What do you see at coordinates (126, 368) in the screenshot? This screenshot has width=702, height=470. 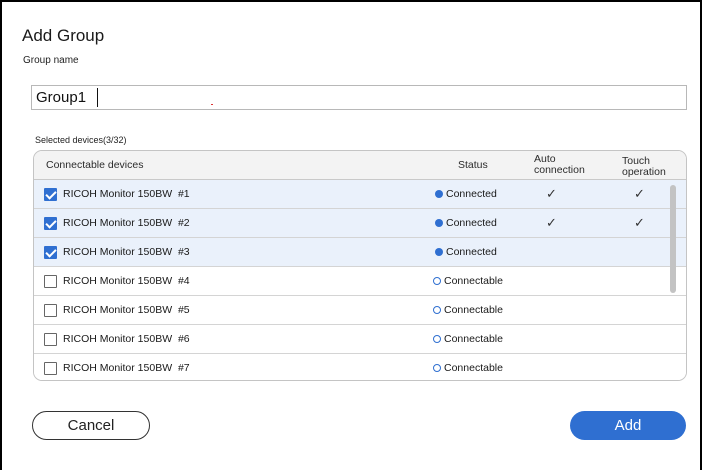 I see `device-name: RICOH Monitor 150BW #7` at bounding box center [126, 368].